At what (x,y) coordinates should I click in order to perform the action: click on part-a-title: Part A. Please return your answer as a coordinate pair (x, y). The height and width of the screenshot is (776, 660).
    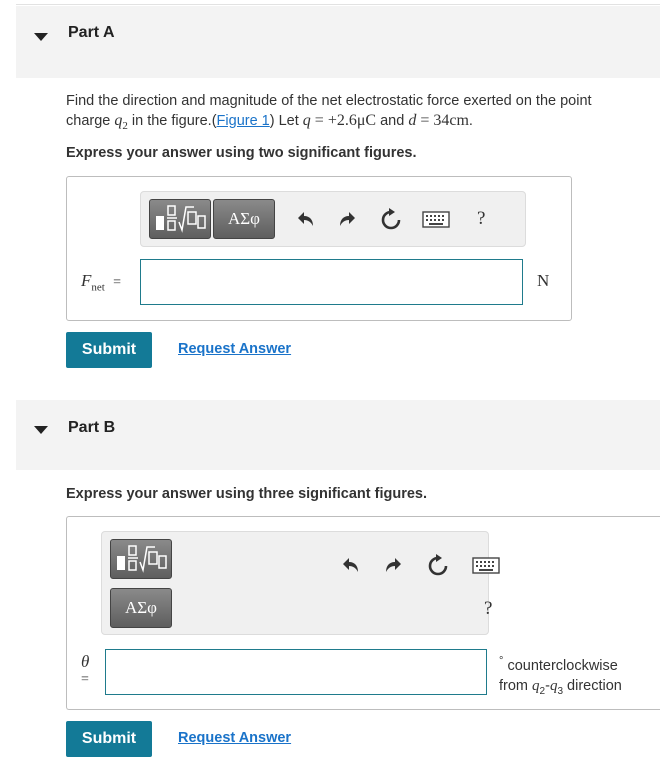
    Looking at the image, I should click on (91, 32).